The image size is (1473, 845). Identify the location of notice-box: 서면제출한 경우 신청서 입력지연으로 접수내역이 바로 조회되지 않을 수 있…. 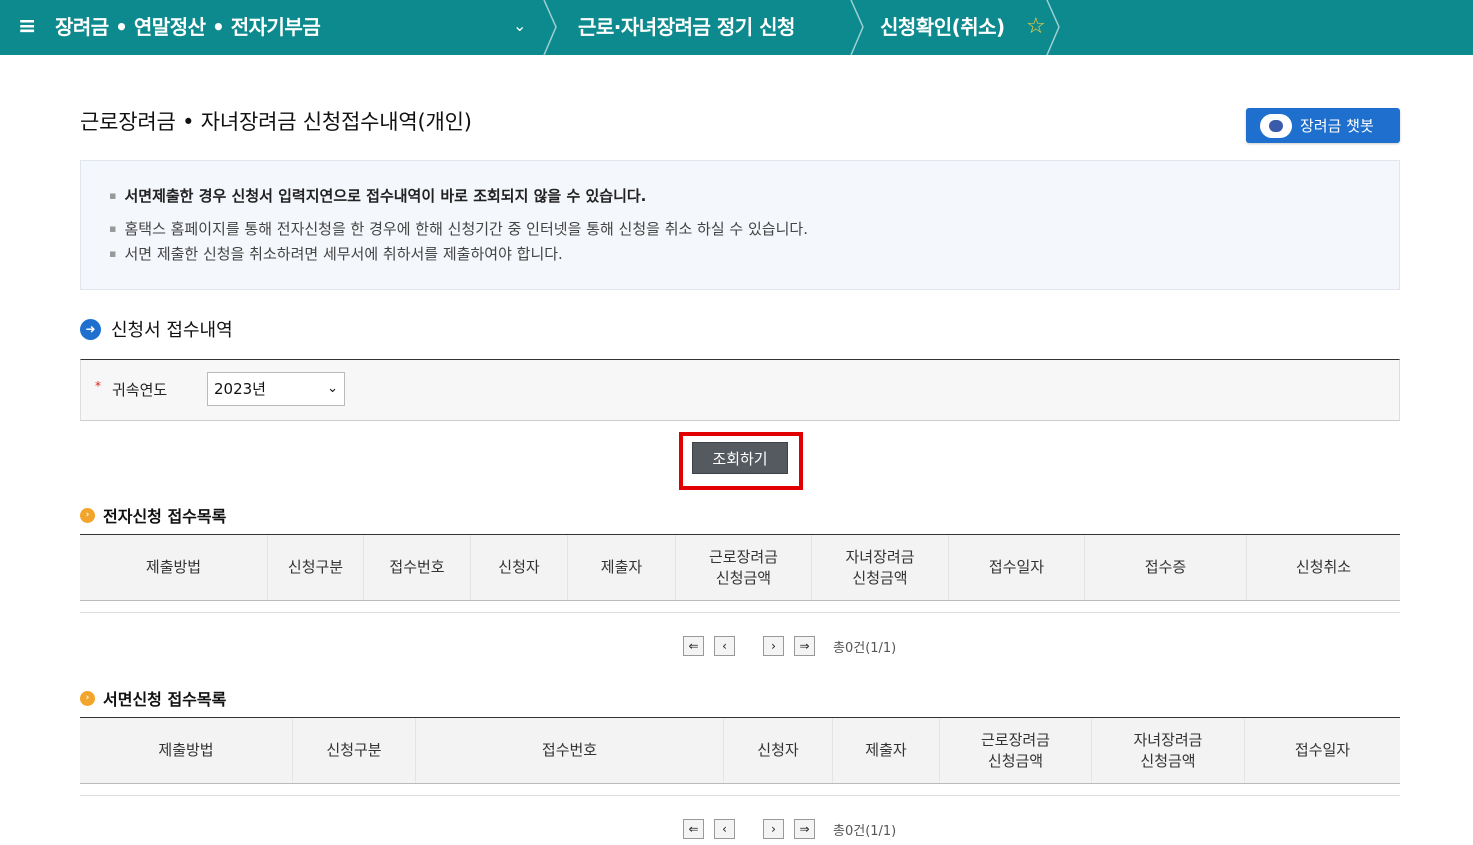
(740, 225).